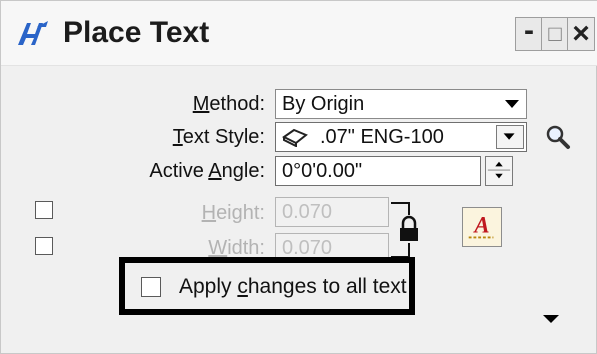 The height and width of the screenshot is (354, 597). I want to click on minimize-button: -, so click(529, 32).